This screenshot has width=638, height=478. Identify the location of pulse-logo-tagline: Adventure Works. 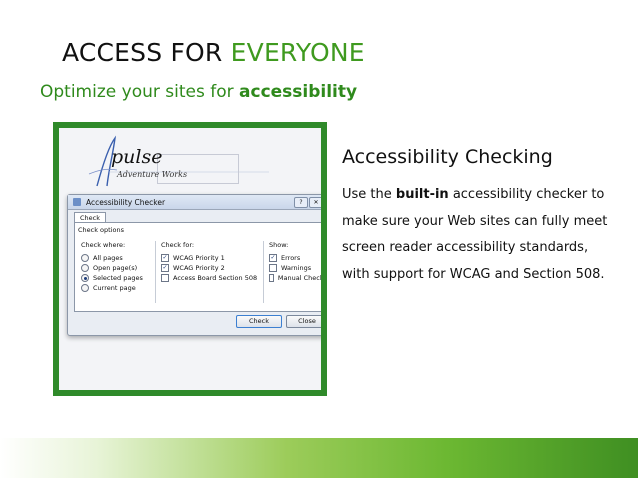
(152, 174).